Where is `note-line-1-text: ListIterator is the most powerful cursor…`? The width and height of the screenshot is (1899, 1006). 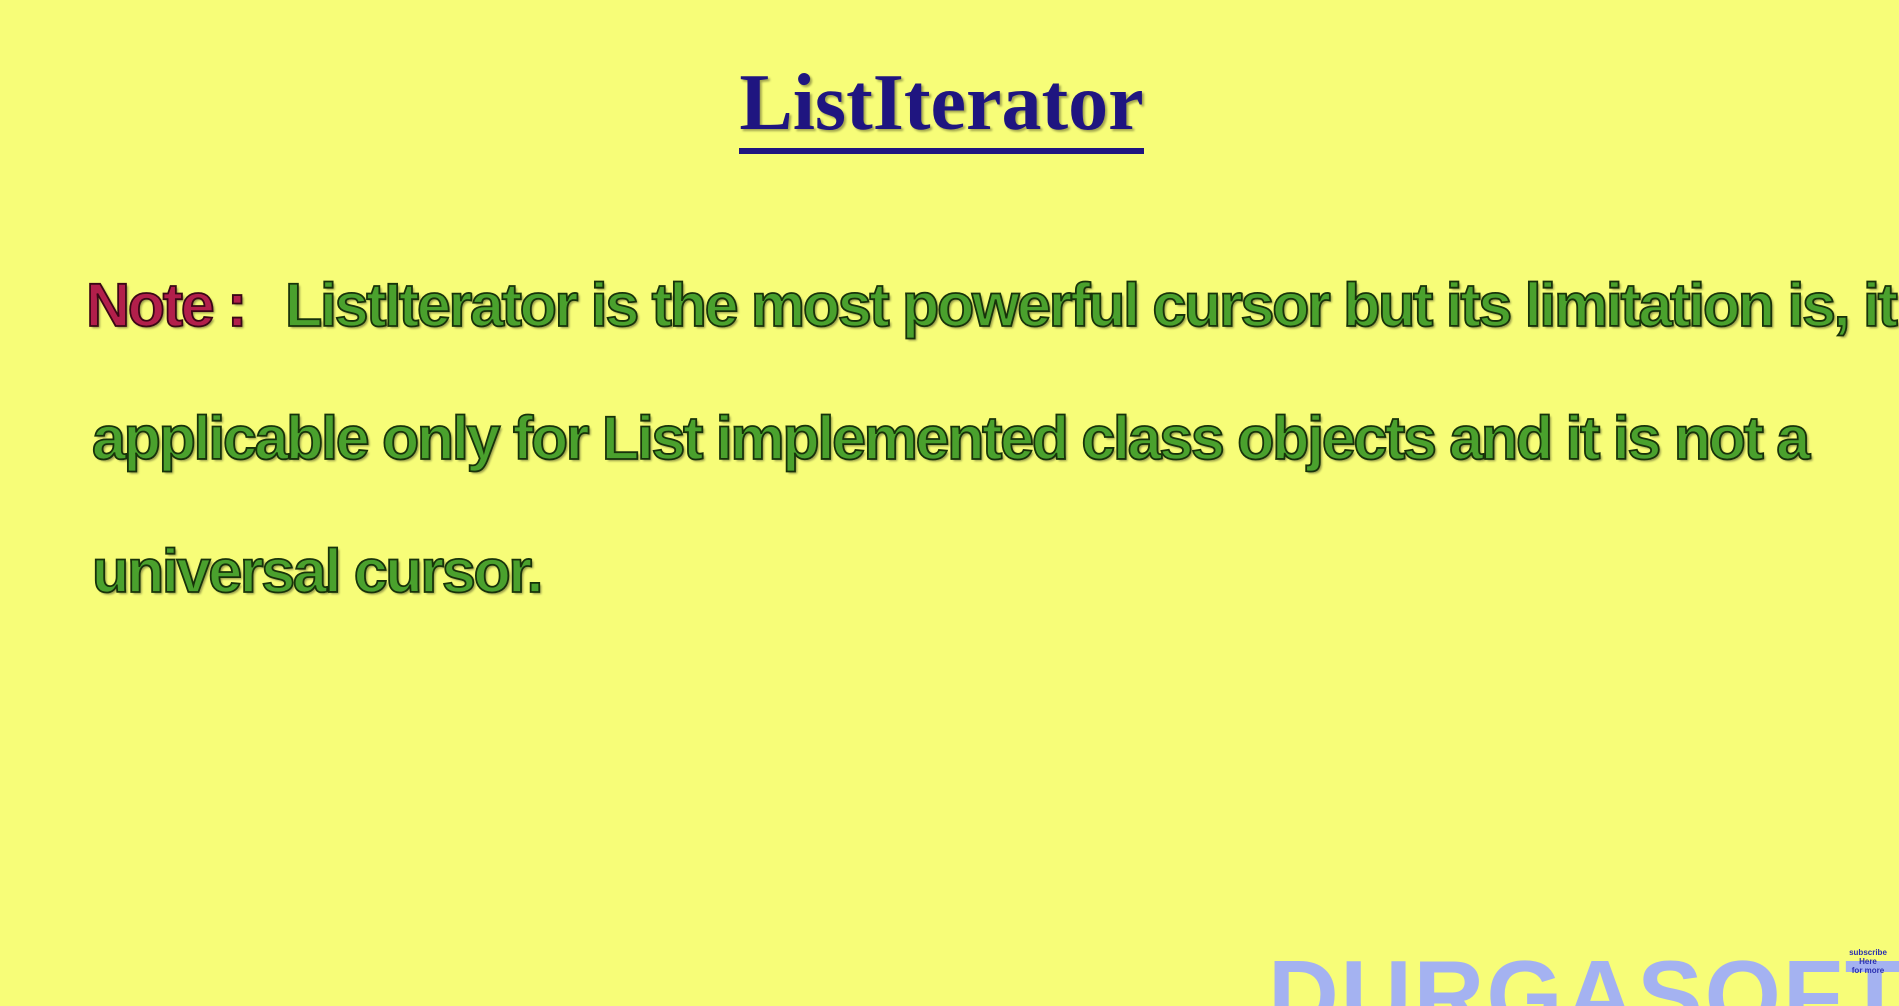 note-line-1-text: ListIterator is the most powerful cursor… is located at coordinates (1091, 305).